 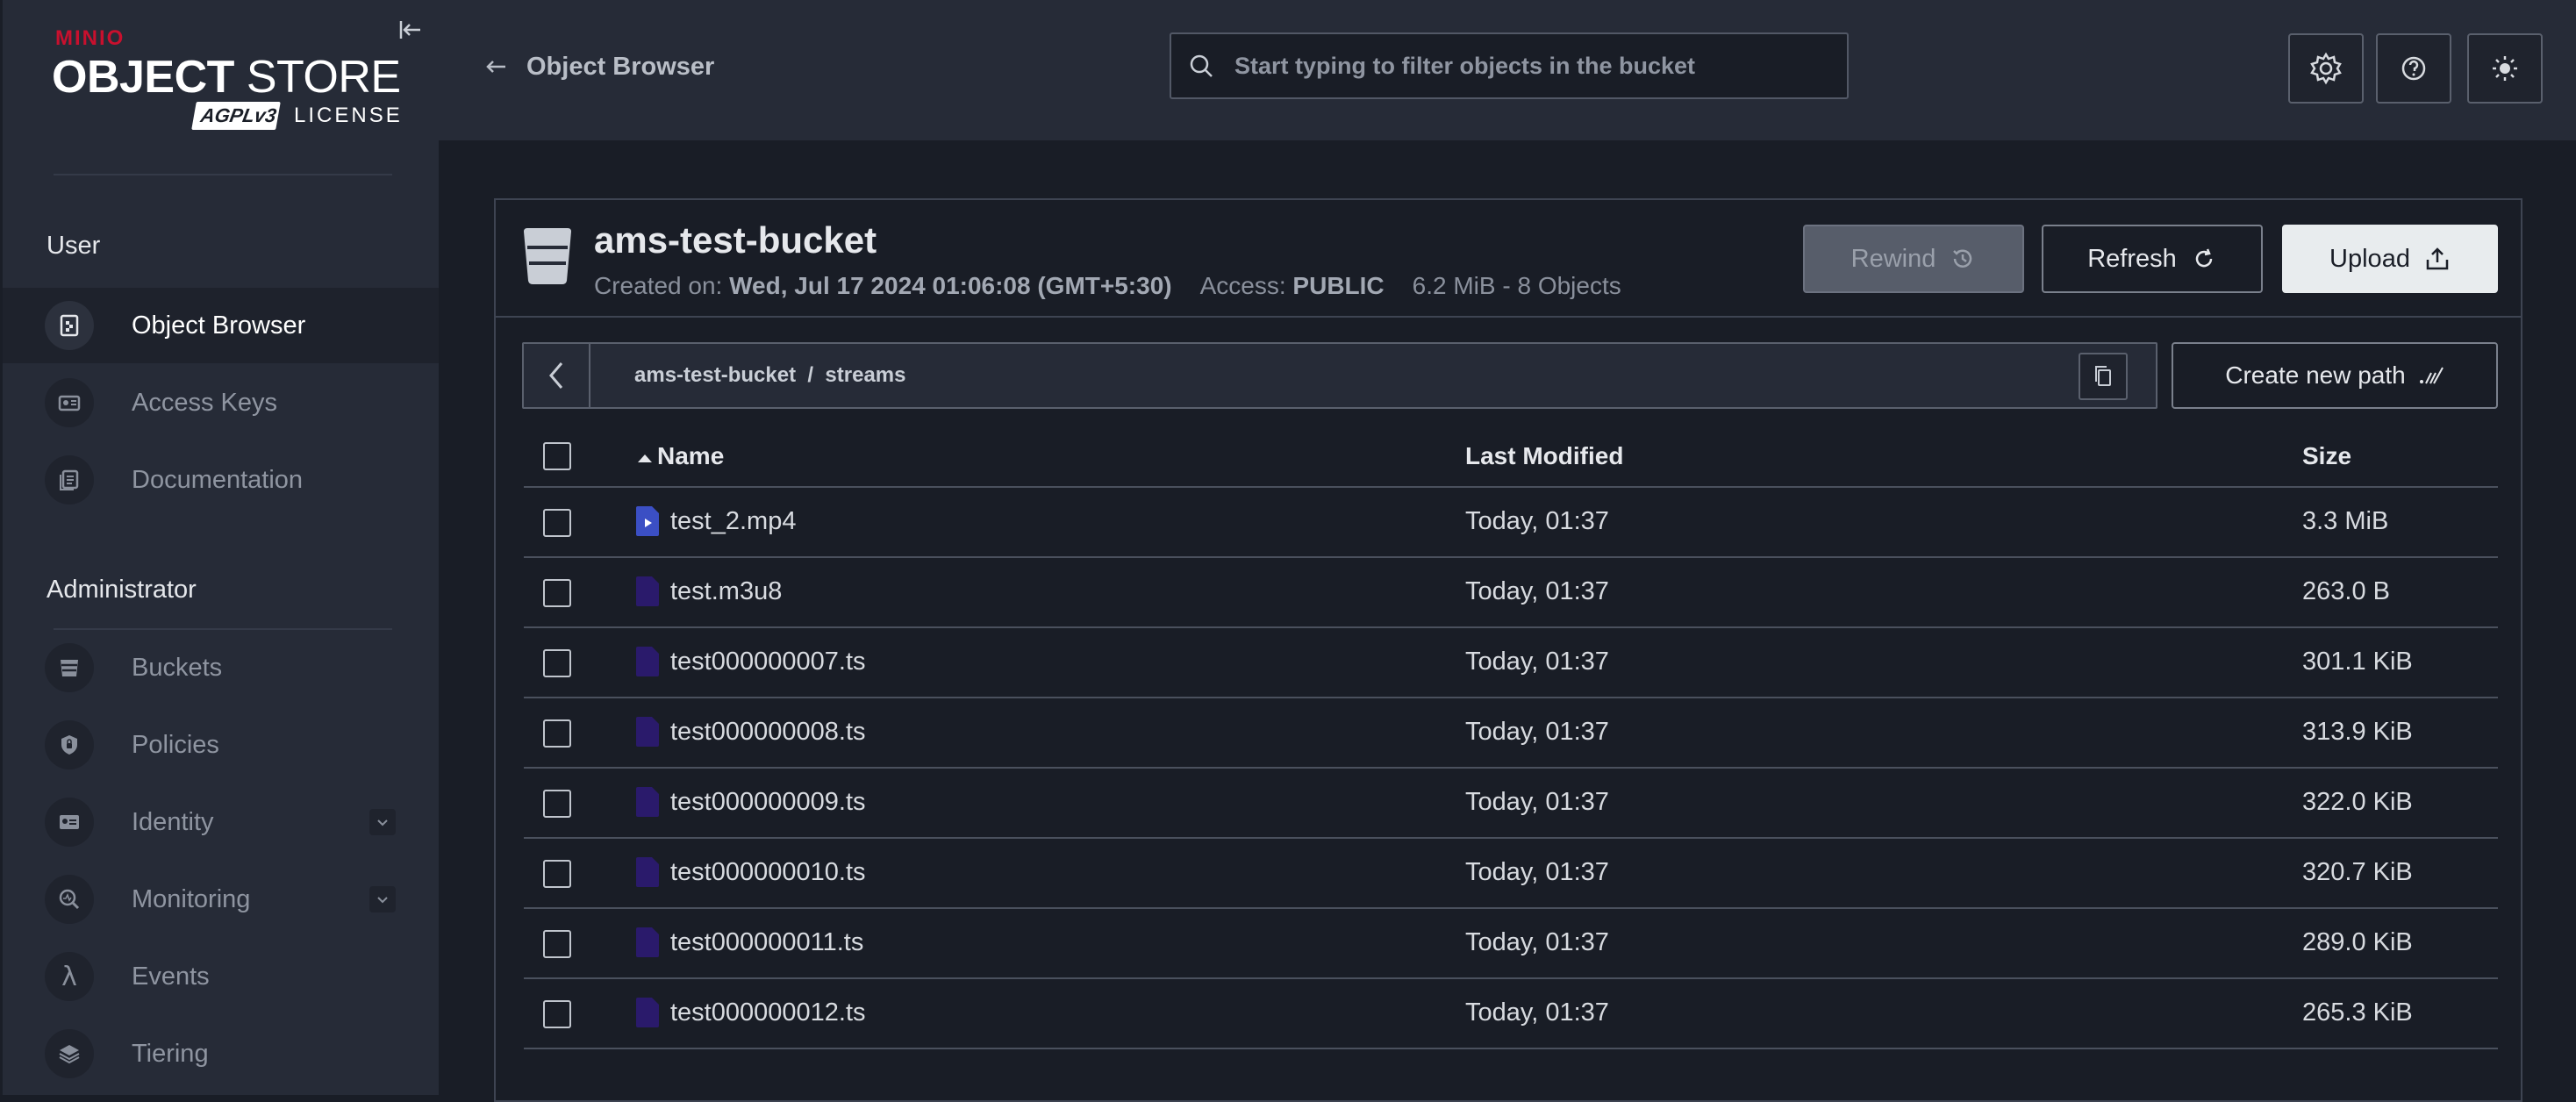 What do you see at coordinates (2413, 68) in the screenshot?
I see `help-button` at bounding box center [2413, 68].